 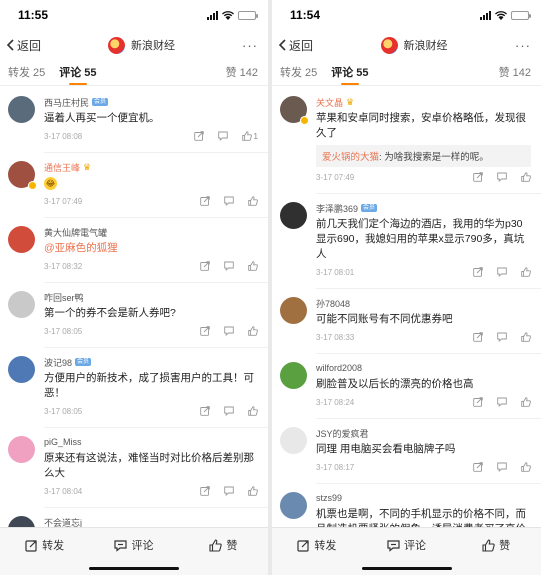 I want to click on author-name: 关文晶, so click(x=329, y=102).